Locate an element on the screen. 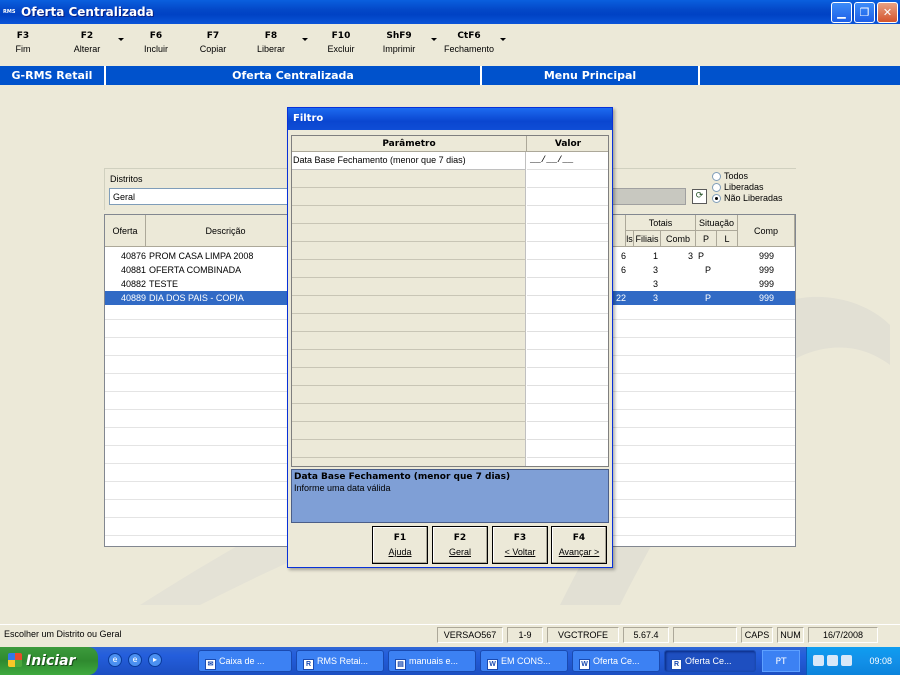 This screenshot has height=675, width=900. voltar-button: F3 < Voltar is located at coordinates (520, 545).